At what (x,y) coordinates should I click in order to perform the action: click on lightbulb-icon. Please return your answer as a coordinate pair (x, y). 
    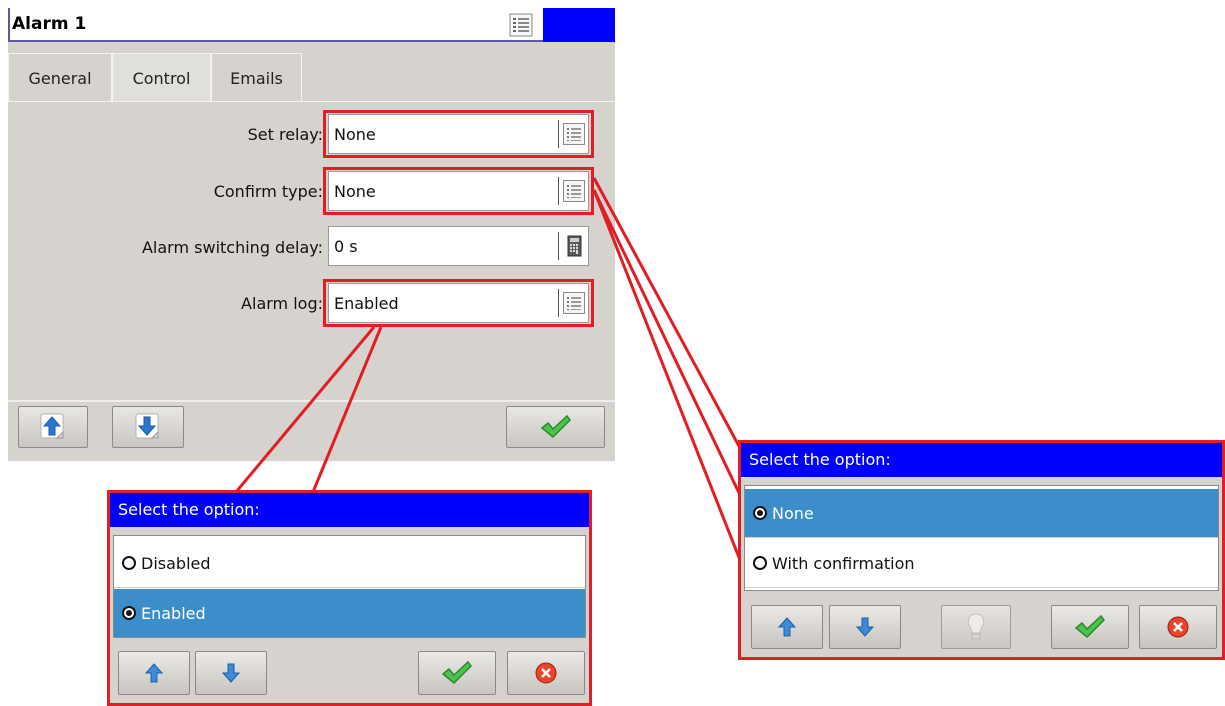
    Looking at the image, I should click on (976, 626).